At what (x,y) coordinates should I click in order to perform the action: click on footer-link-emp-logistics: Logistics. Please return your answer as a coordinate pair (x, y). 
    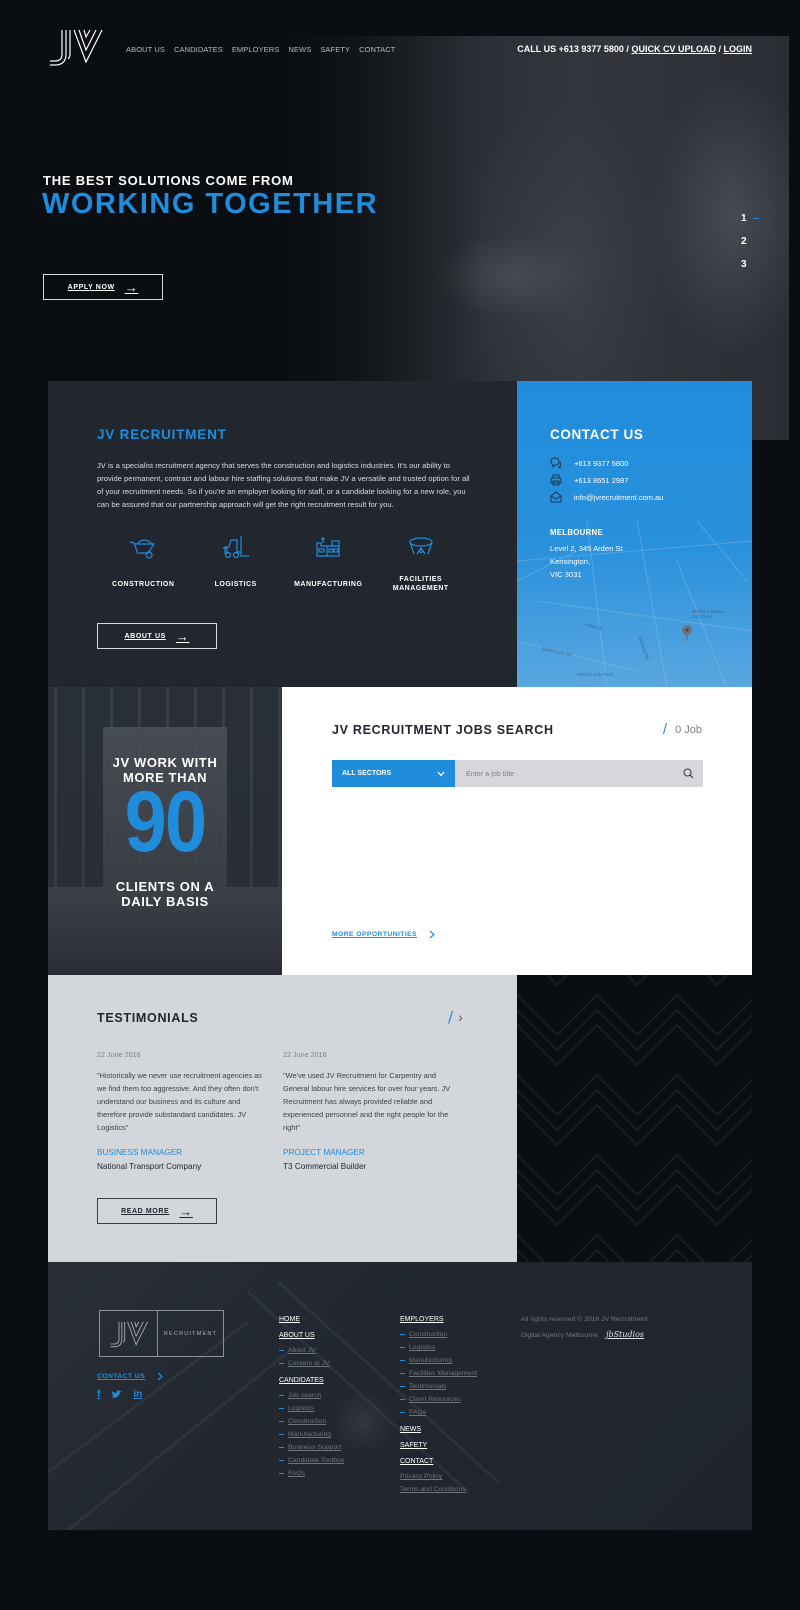
    Looking at the image, I should click on (438, 1347).